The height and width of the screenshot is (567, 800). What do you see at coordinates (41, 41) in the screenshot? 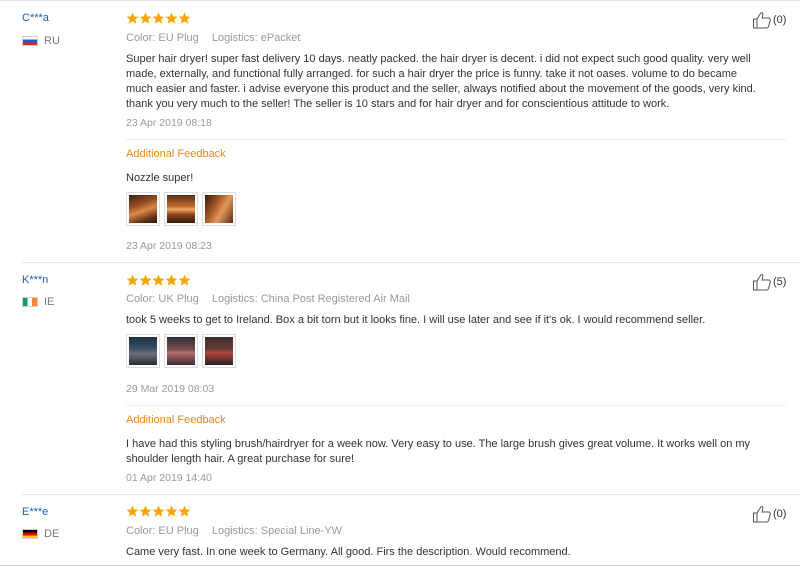
I see `reviewer-country: RU` at bounding box center [41, 41].